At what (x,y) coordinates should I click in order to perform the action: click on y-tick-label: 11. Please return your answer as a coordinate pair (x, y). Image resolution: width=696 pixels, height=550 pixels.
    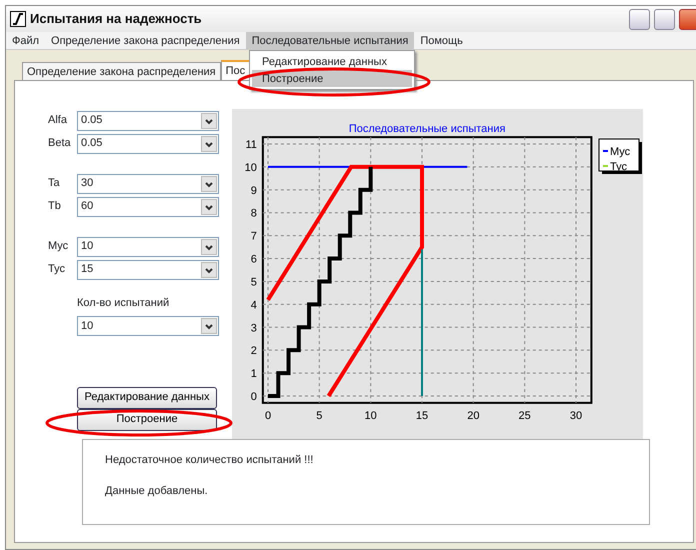
    Looking at the image, I should click on (251, 145).